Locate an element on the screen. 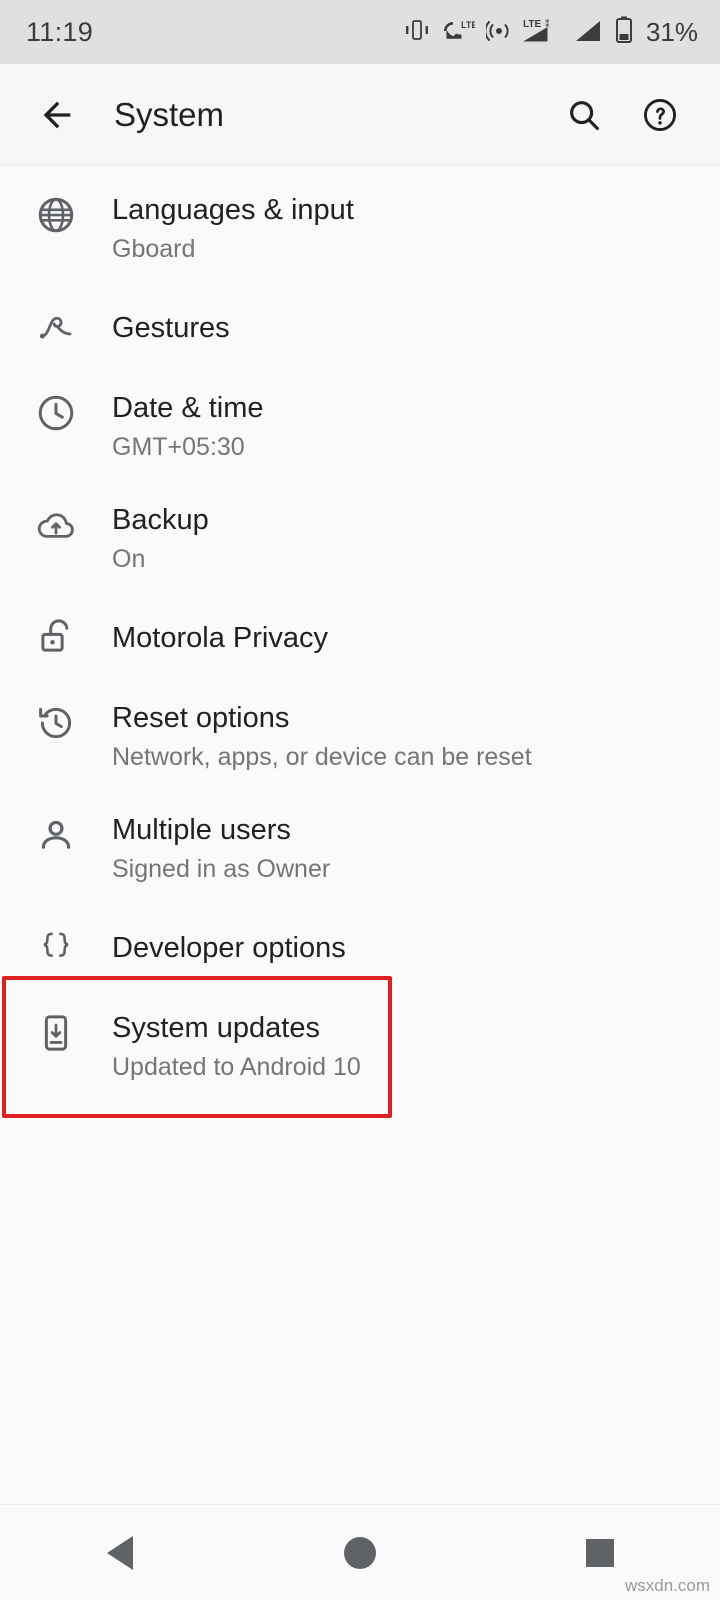 Image resolution: width=720 pixels, height=1600 pixels. list-item-subtitle: Network, apps, or device can be reset is located at coordinates (322, 757).